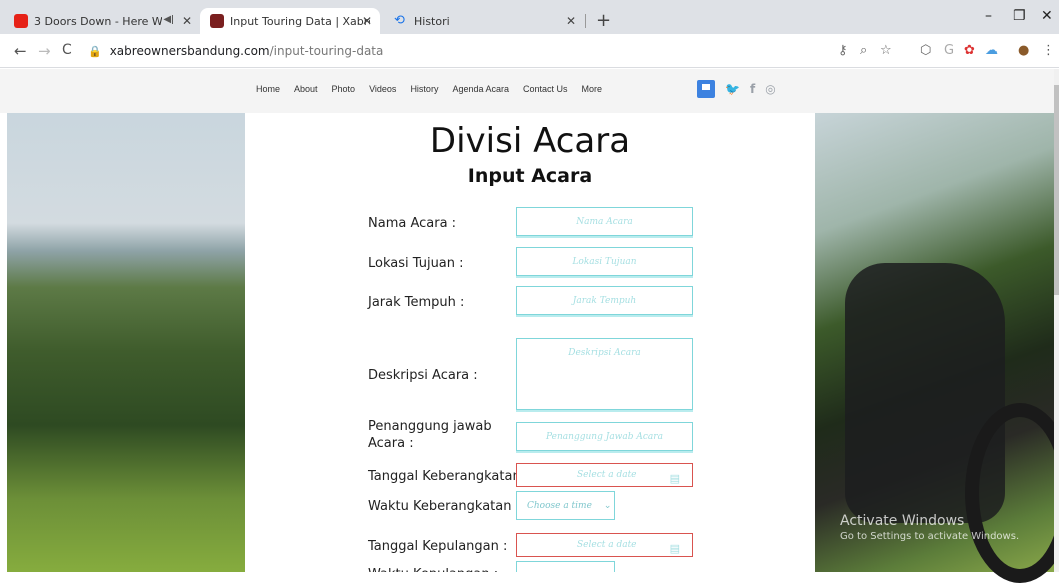 The height and width of the screenshot is (583, 1059). Describe the element at coordinates (430, 435) in the screenshot. I see `label-penanggung-jawab: Penanggung jawab Acara :` at that location.